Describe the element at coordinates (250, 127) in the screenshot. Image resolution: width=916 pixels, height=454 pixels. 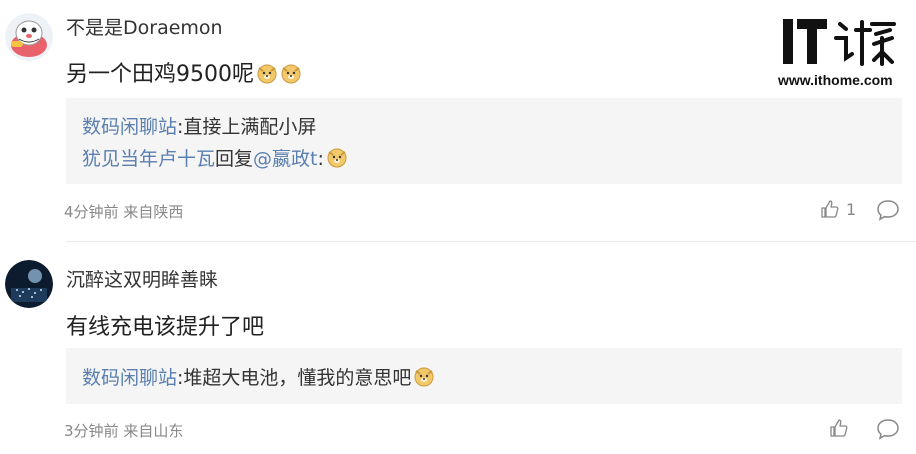
I see `quote-text: 直接上满配小屏` at that location.